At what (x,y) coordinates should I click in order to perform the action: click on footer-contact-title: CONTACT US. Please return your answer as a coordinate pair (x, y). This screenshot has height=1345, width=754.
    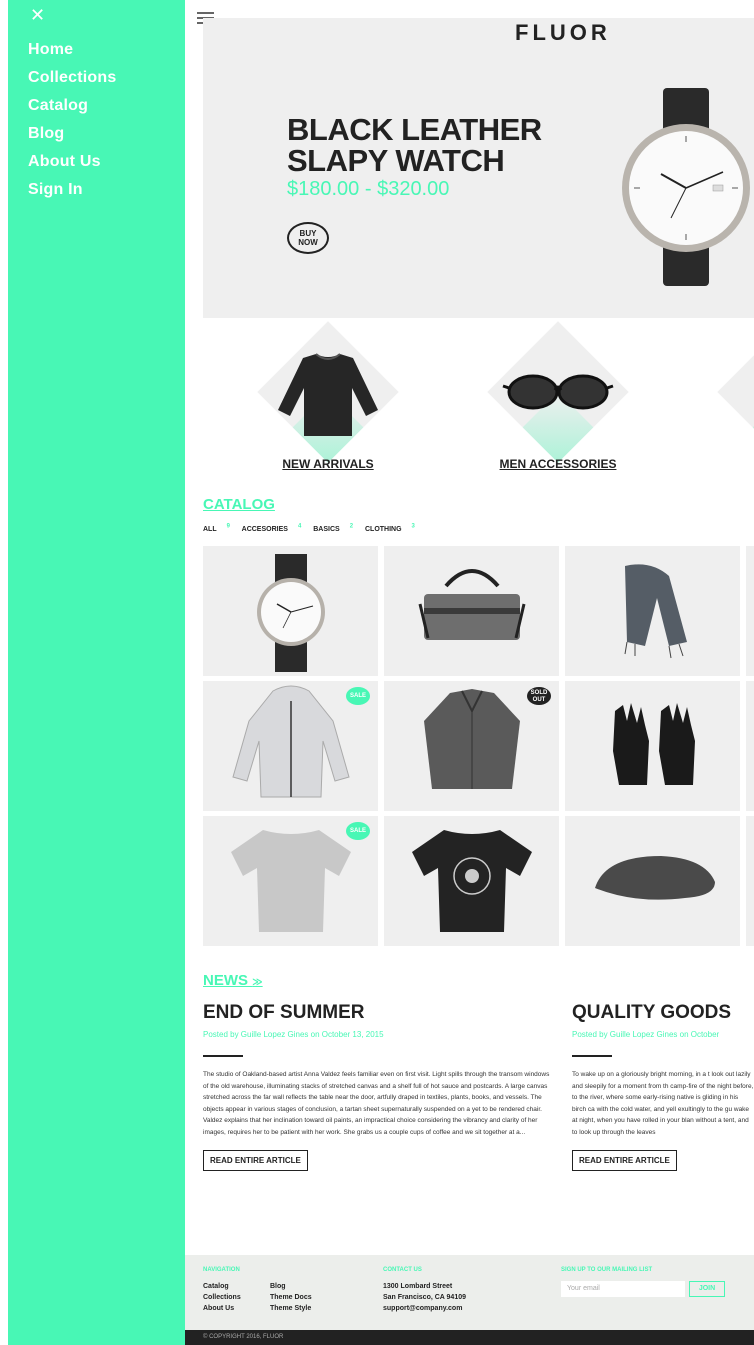
    Looking at the image, I should click on (402, 1270).